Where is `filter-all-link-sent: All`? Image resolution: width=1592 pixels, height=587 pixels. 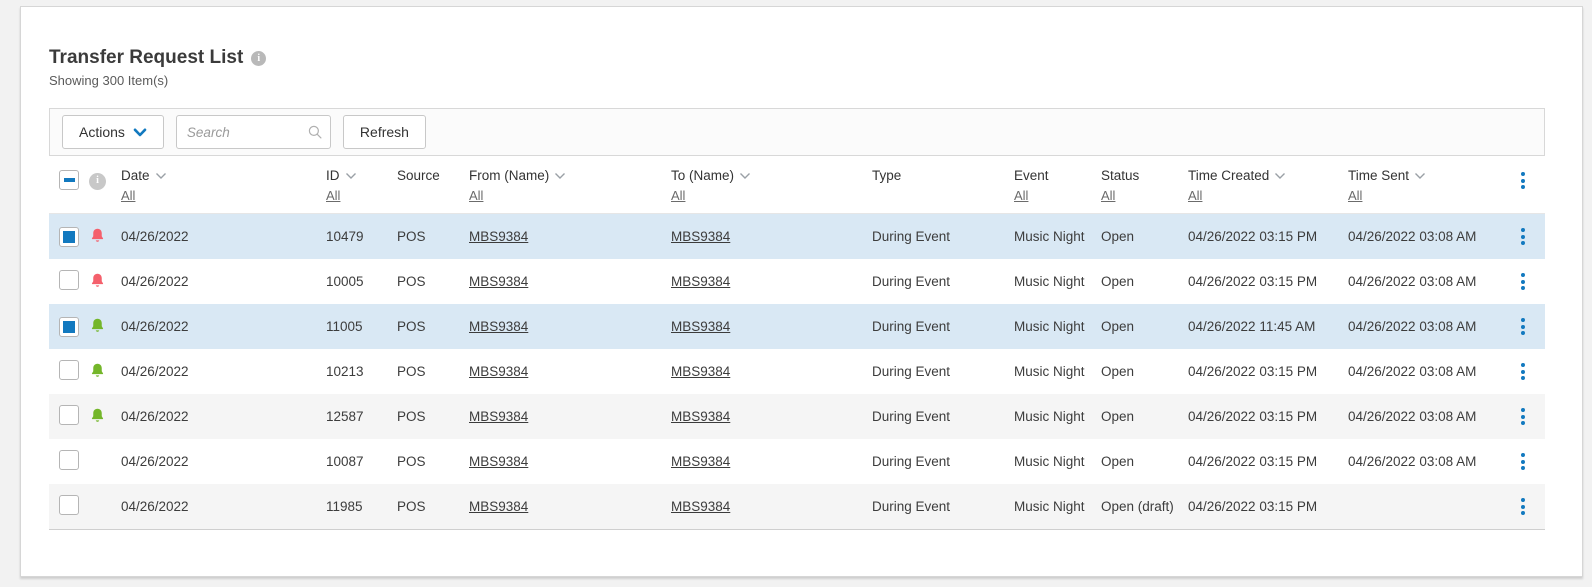
filter-all-link-sent: All is located at coordinates (1355, 196).